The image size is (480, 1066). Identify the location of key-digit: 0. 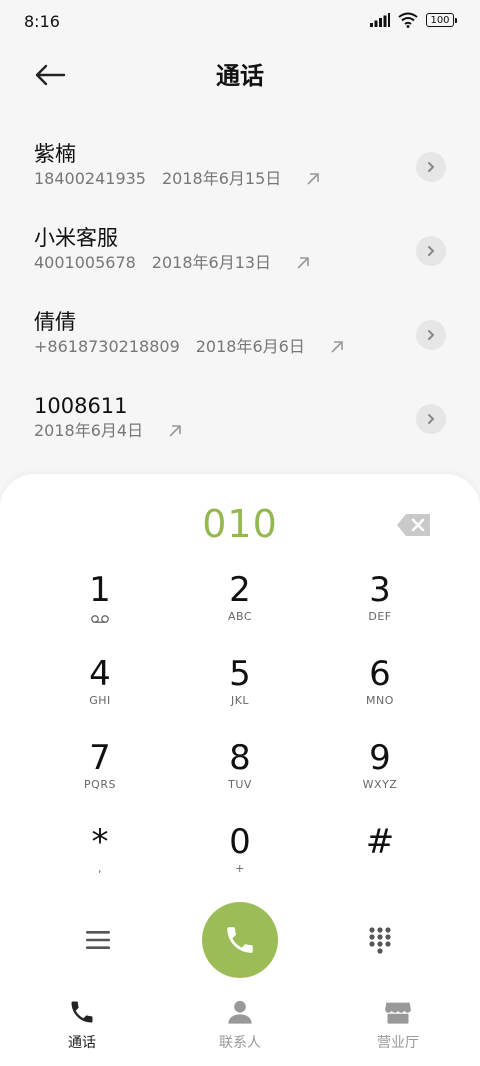
(240, 842).